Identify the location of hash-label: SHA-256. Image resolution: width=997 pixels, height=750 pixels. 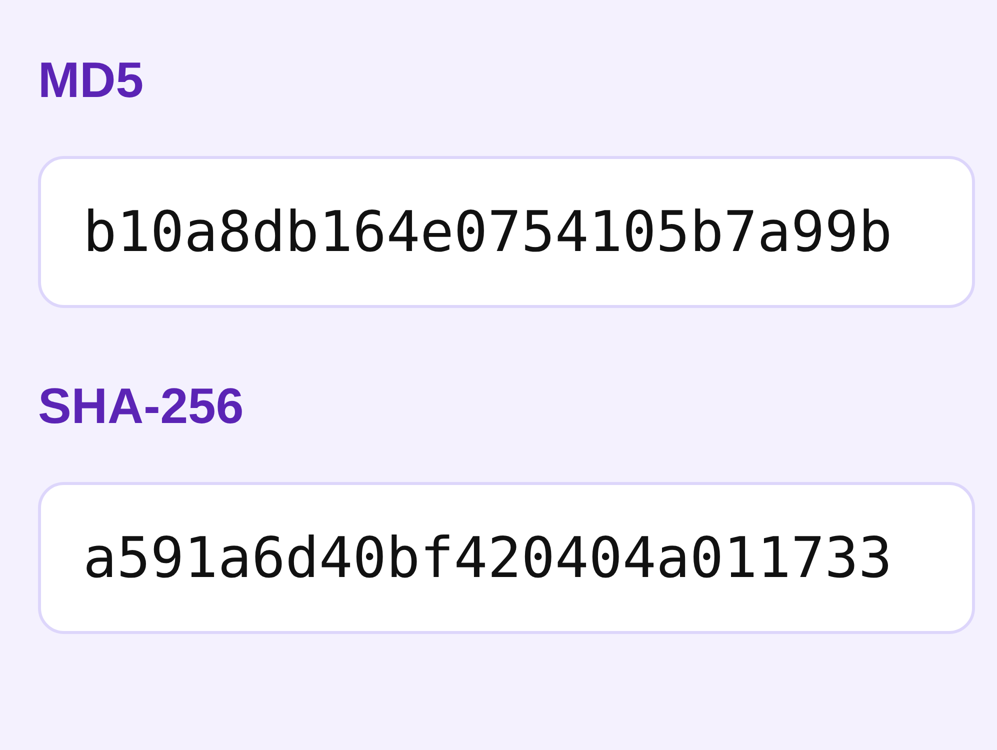
(141, 406).